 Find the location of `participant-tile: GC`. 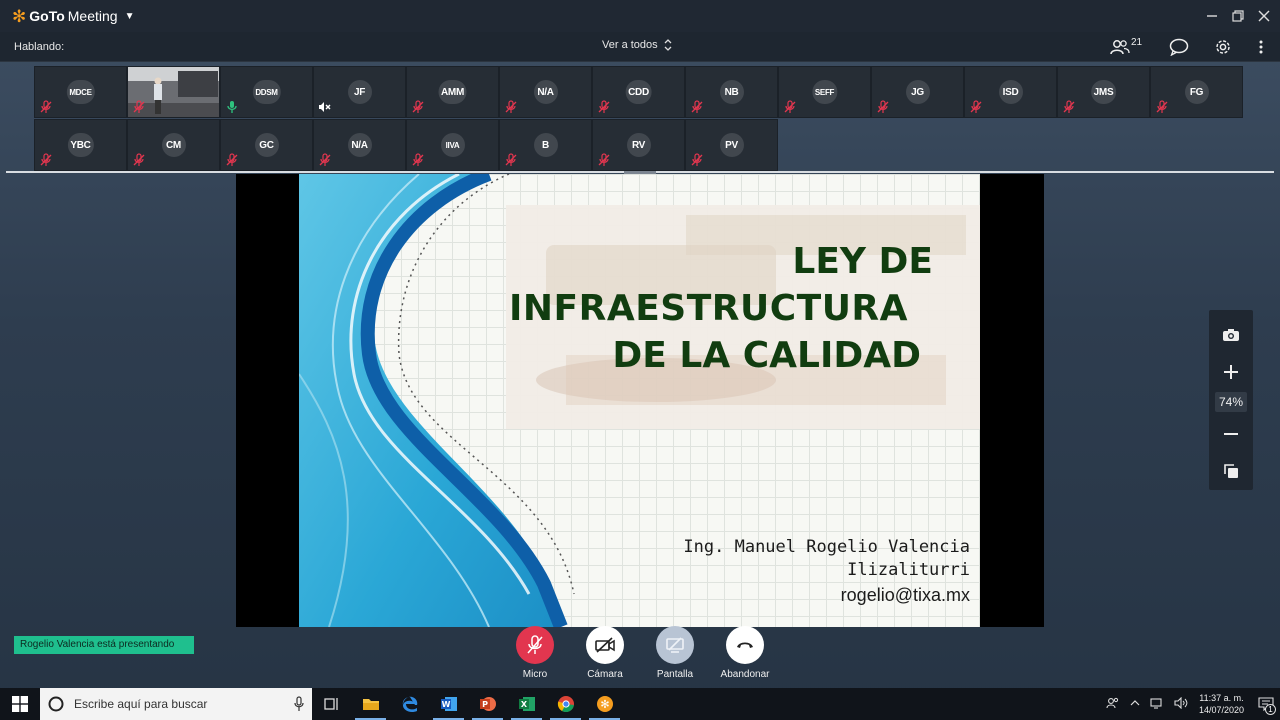

participant-tile: GC is located at coordinates (266, 145).